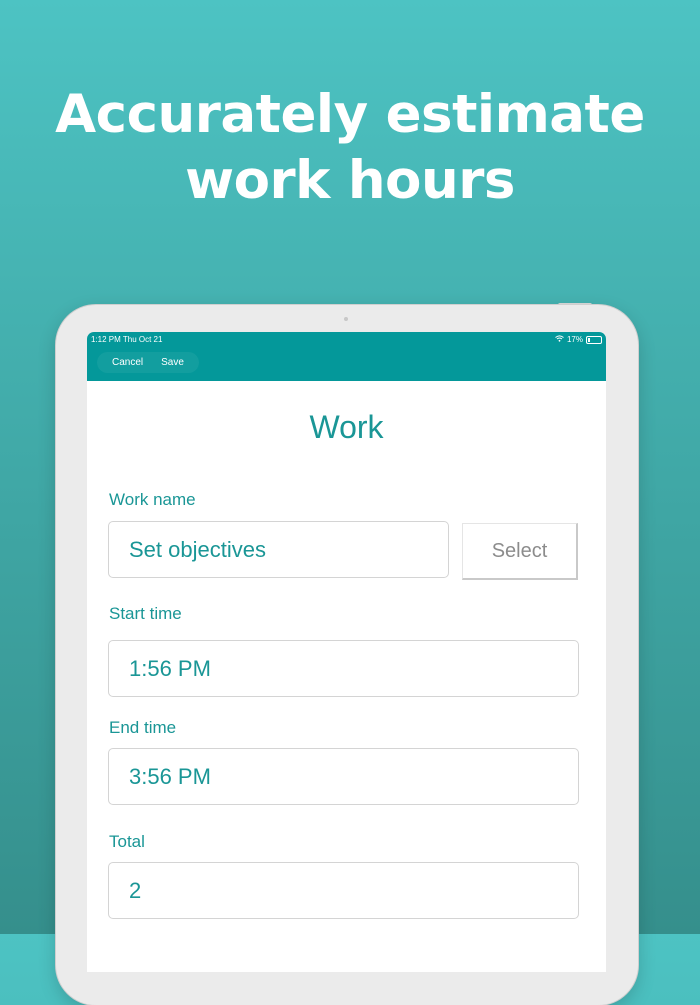  I want to click on wifi-icon, so click(559, 339).